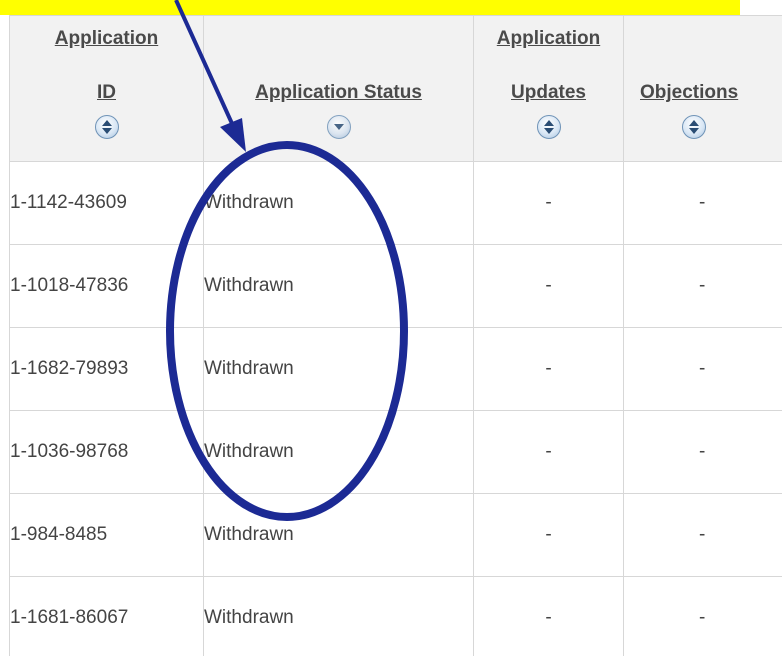  Describe the element at coordinates (703, 93) in the screenshot. I see `header-label-line: Objections` at that location.